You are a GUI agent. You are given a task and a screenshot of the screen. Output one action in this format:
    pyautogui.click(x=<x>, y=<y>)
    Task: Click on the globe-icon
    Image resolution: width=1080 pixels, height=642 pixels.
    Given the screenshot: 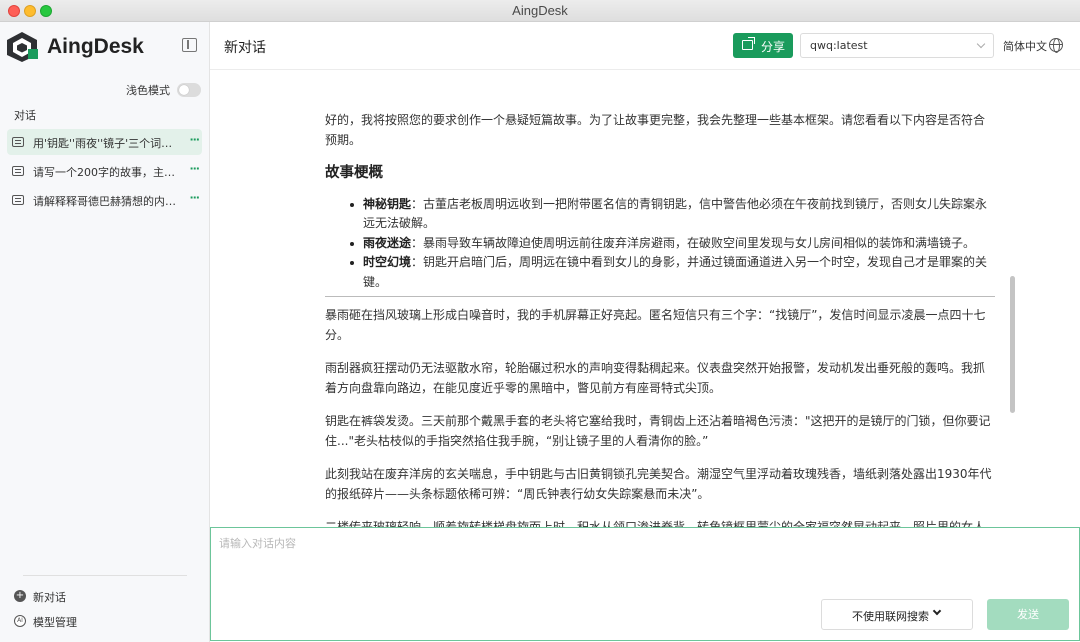 What is the action you would take?
    pyautogui.click(x=1056, y=45)
    